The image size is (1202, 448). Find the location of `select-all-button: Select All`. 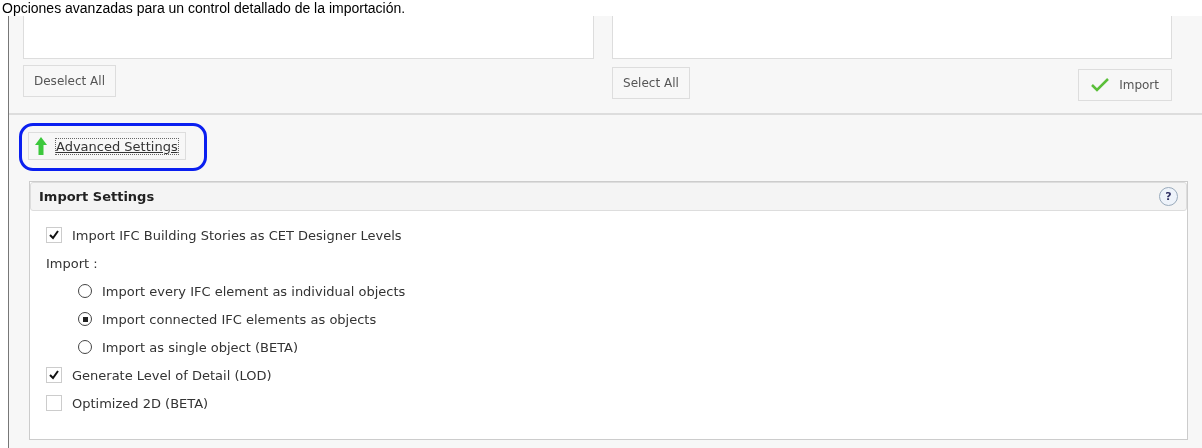

select-all-button: Select All is located at coordinates (651, 83).